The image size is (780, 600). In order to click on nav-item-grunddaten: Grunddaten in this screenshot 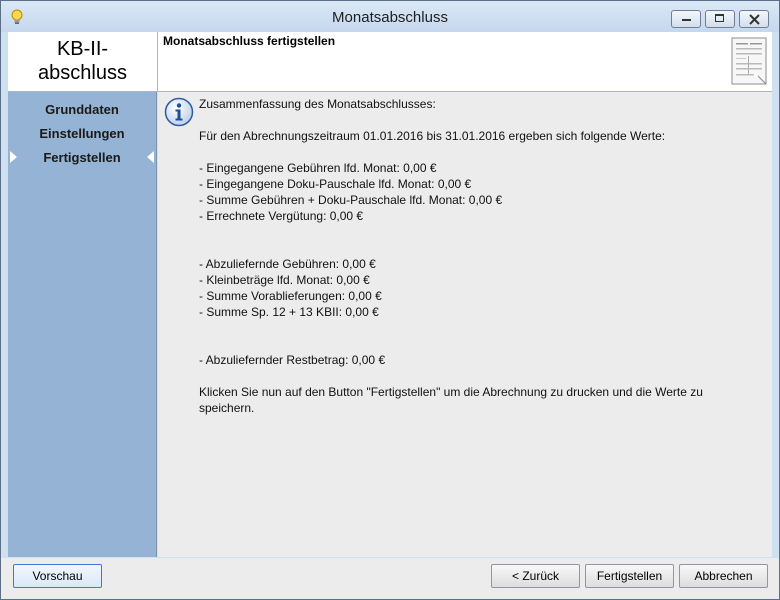, I will do `click(82, 109)`.